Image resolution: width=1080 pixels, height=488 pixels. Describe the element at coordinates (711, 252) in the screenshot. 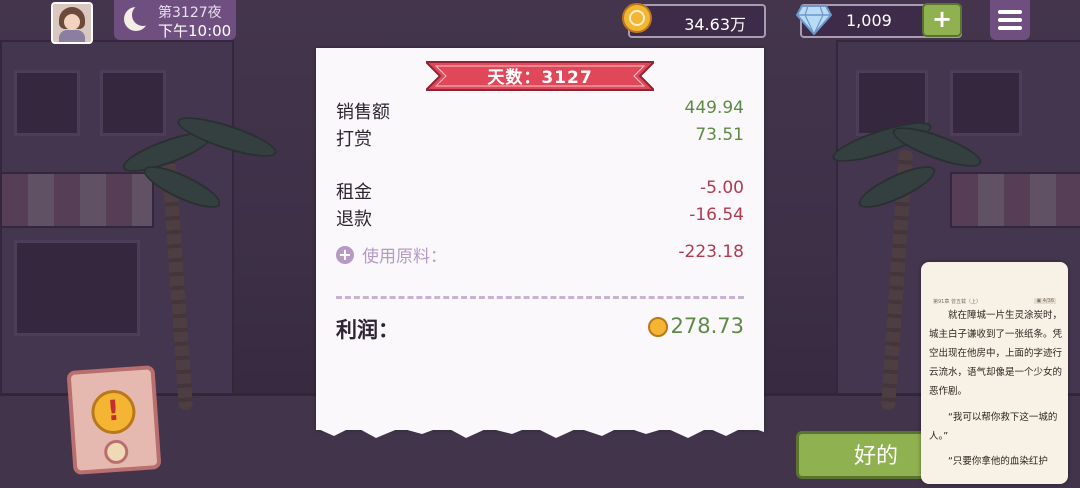

I see `materials-value: -223.18` at that location.